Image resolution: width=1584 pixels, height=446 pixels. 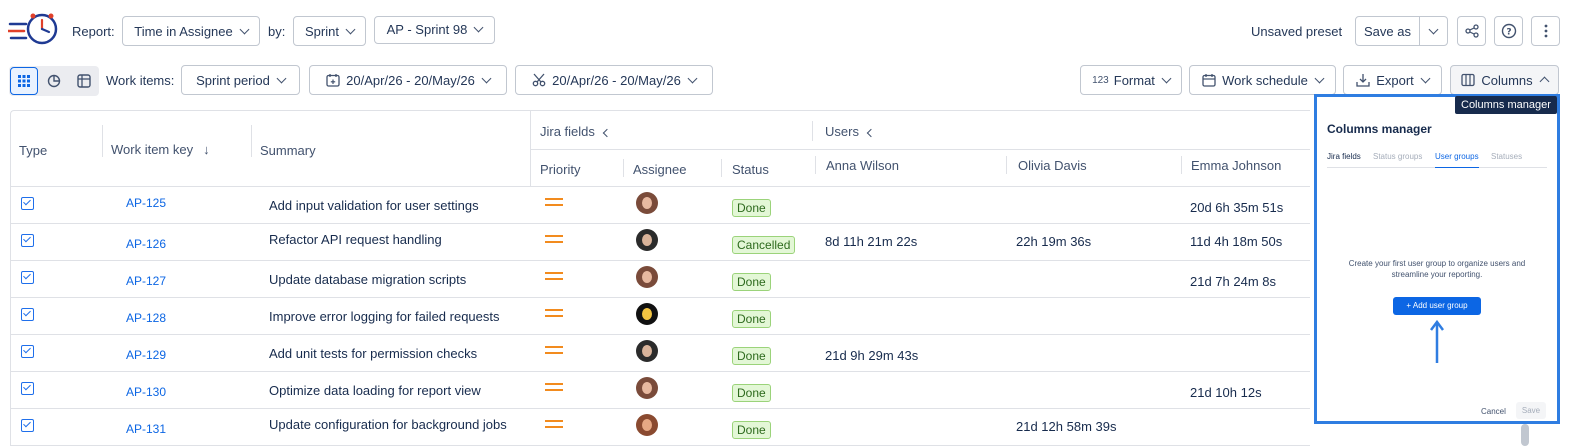 I want to click on work-schedule-dropdown: Work schedule, so click(x=1262, y=80).